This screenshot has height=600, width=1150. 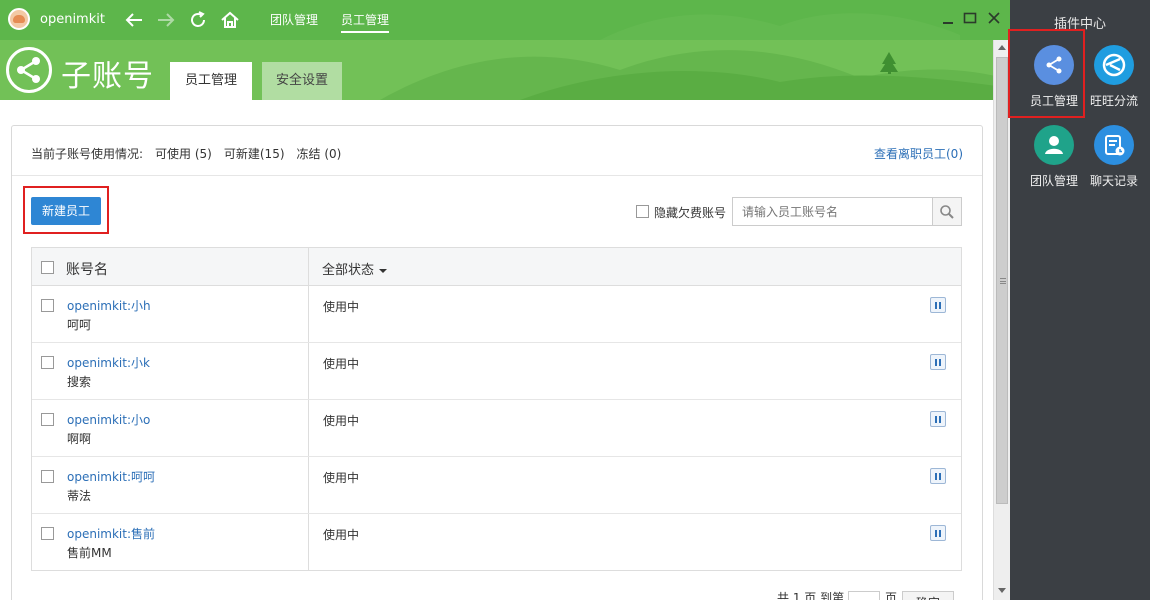 What do you see at coordinates (496, 428) in the screenshot?
I see `table-row: openimkit:小o 啊啊 使用中` at bounding box center [496, 428].